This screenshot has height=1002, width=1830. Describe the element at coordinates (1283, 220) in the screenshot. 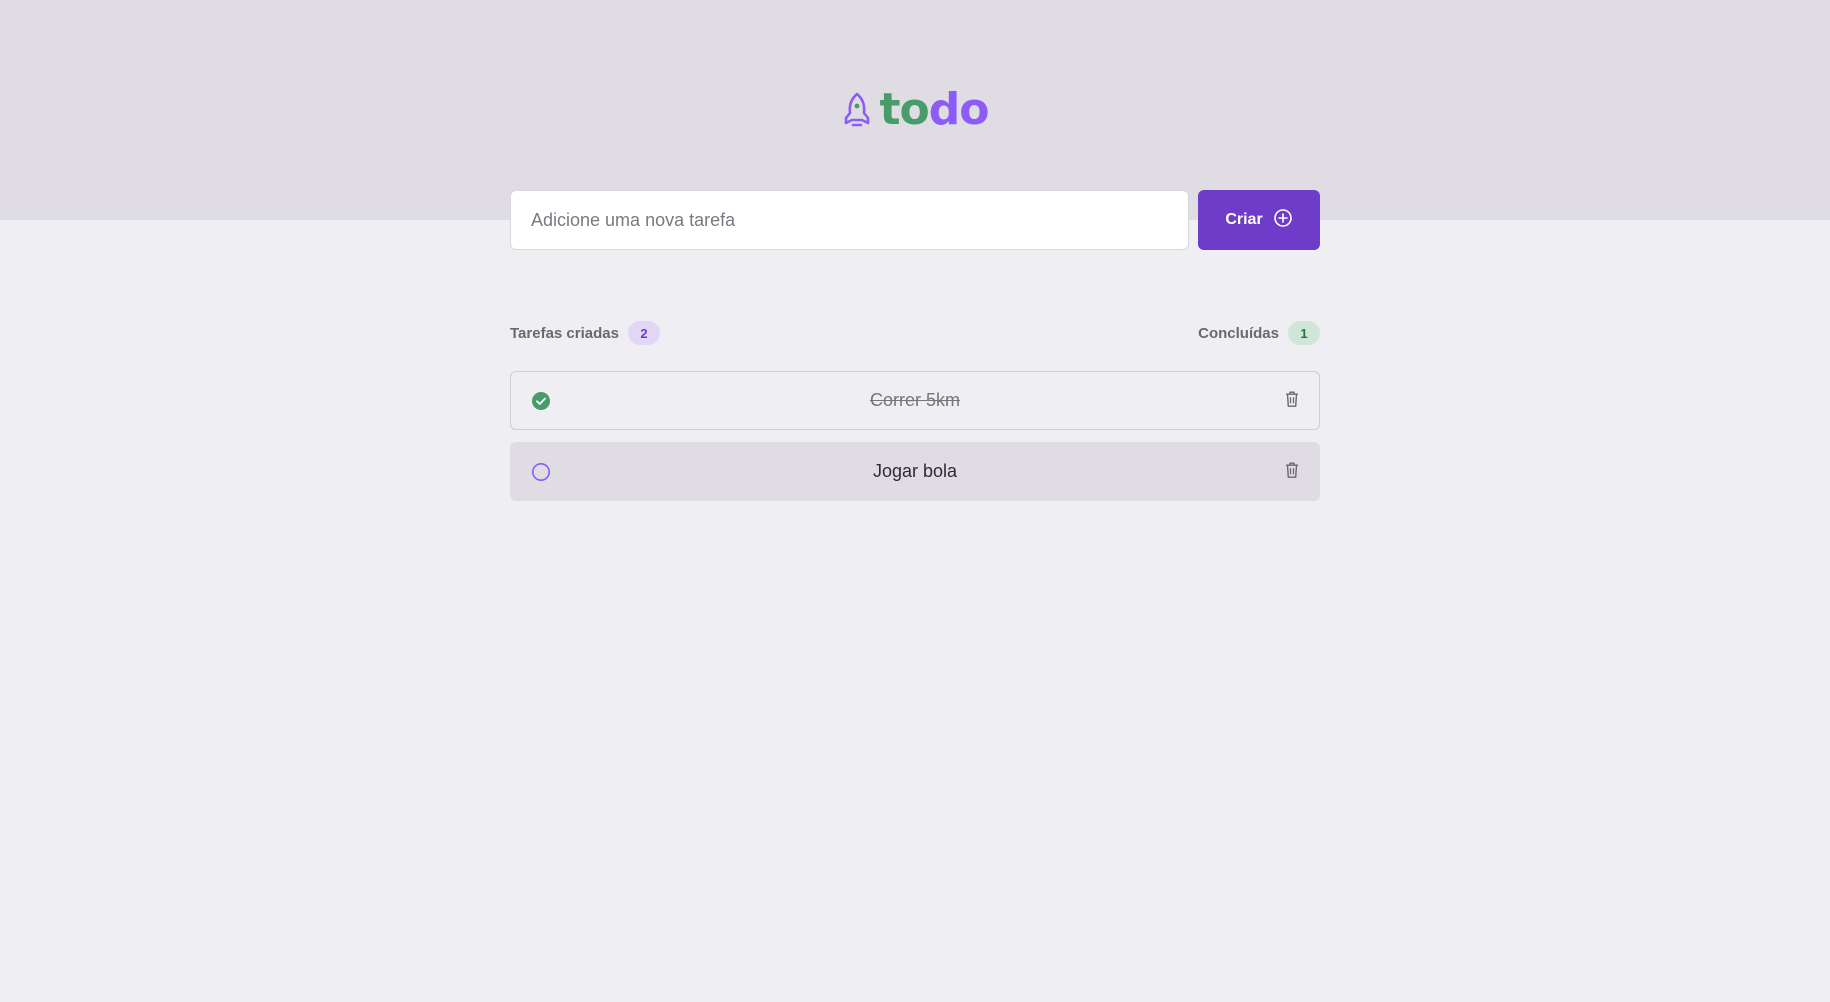

I see `plus-circle-icon` at that location.